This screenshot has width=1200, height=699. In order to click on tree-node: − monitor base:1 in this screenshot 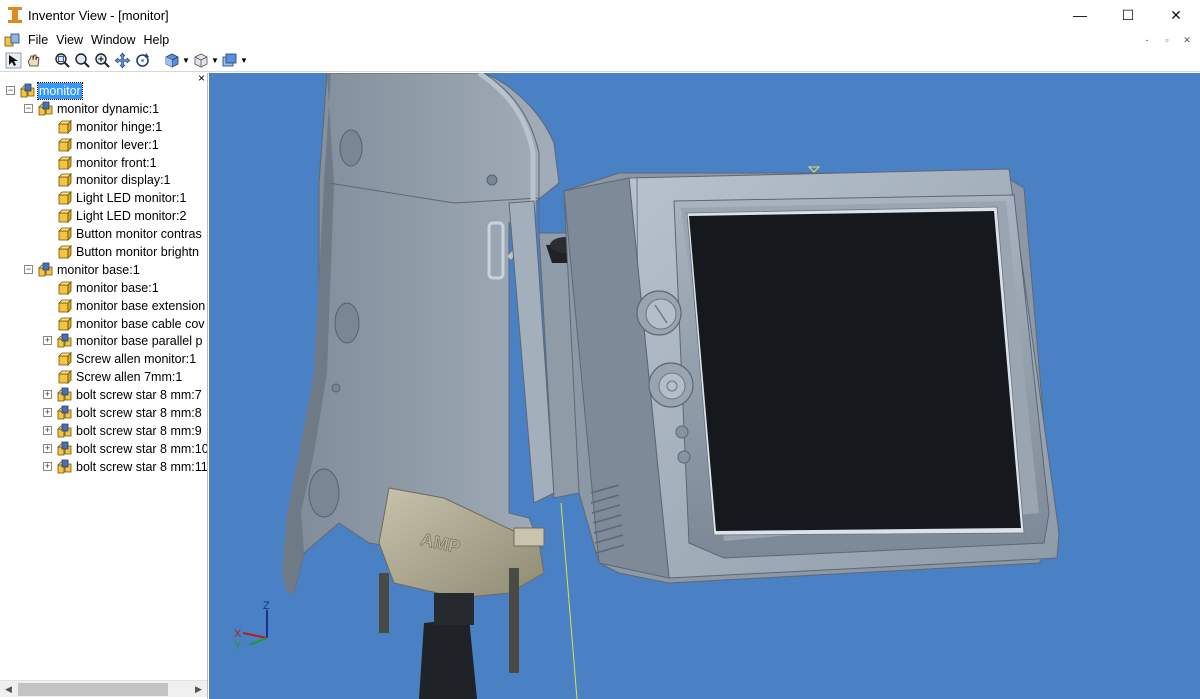, I will do `click(103, 270)`.